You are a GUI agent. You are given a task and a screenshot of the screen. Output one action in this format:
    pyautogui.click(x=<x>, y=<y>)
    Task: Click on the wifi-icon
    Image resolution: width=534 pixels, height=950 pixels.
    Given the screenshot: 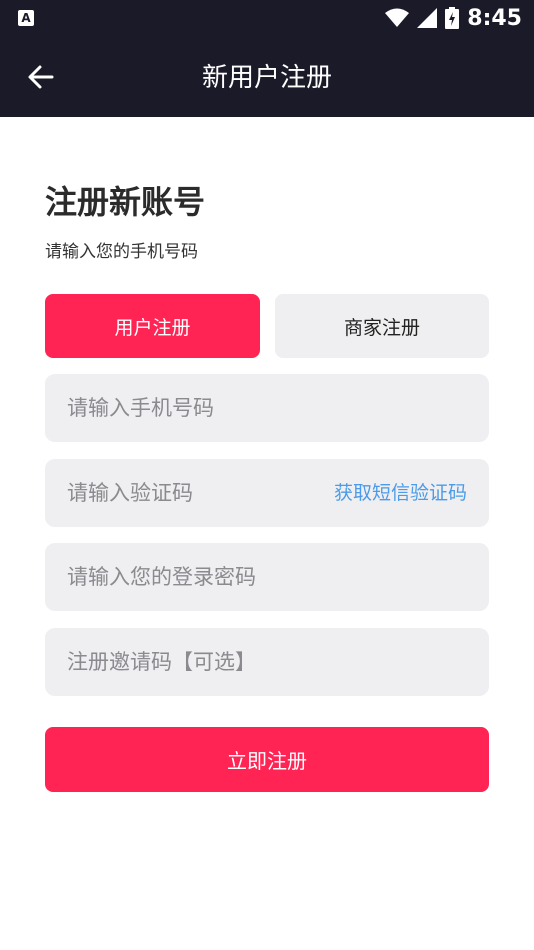 What is the action you would take?
    pyautogui.click(x=397, y=17)
    